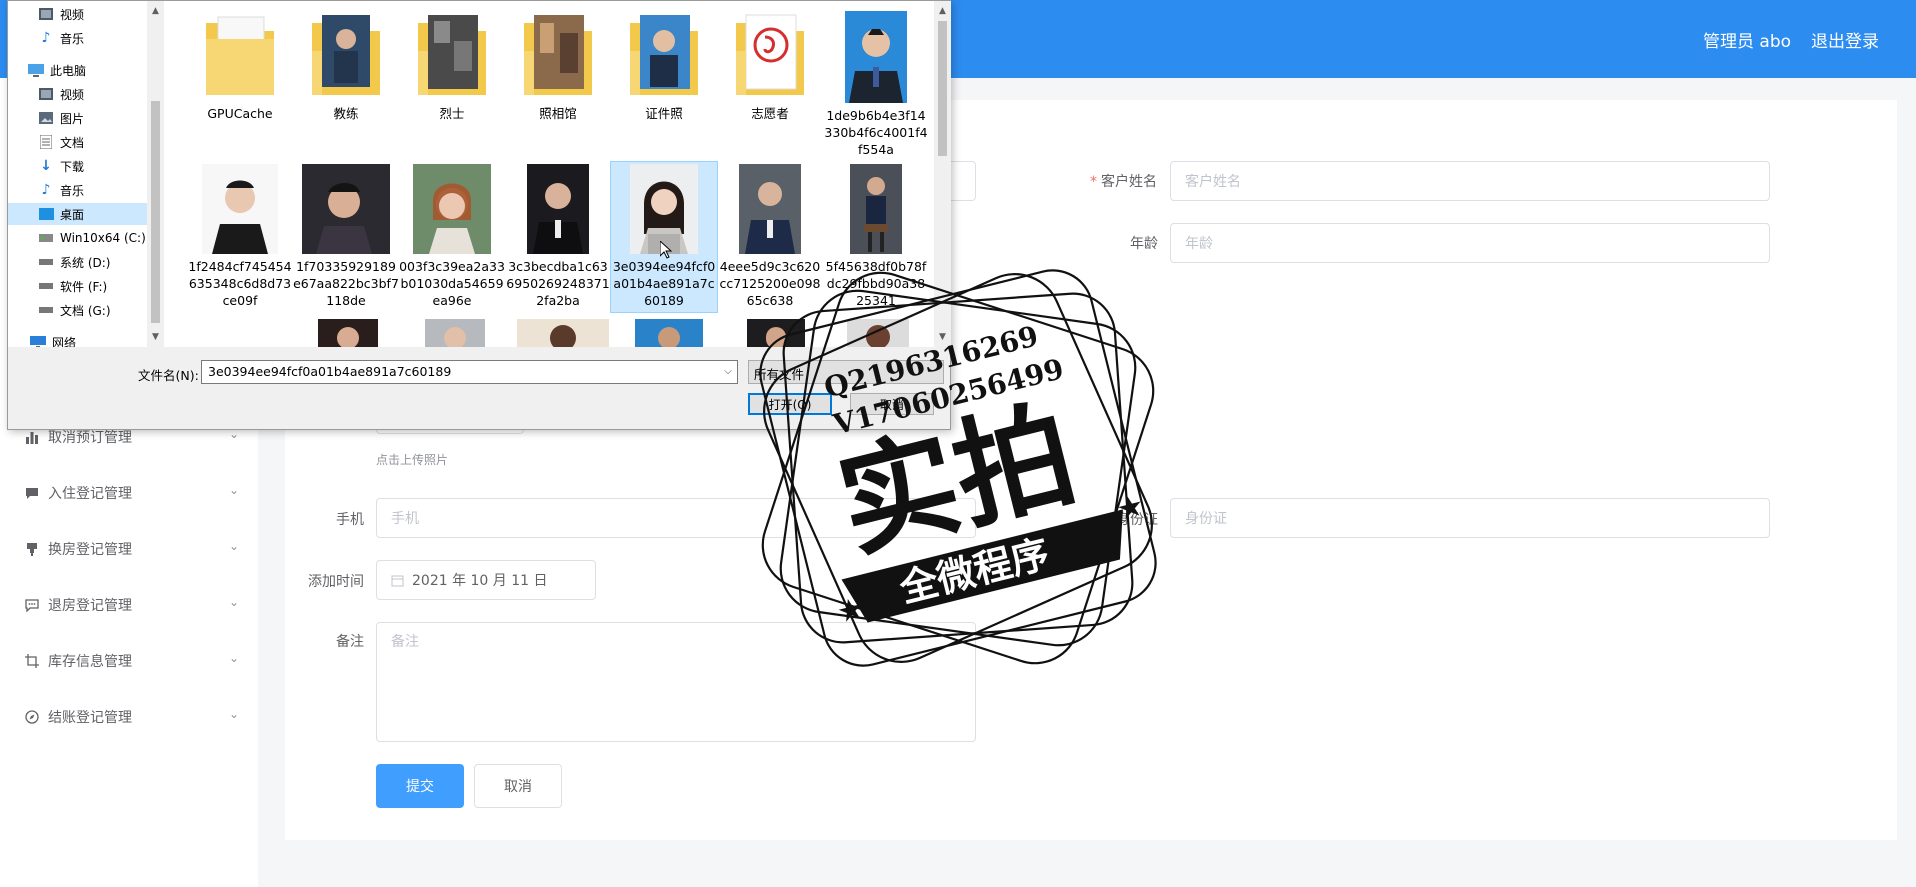 Image resolution: width=1916 pixels, height=887 pixels. I want to click on age-input: 年龄, so click(1470, 243).